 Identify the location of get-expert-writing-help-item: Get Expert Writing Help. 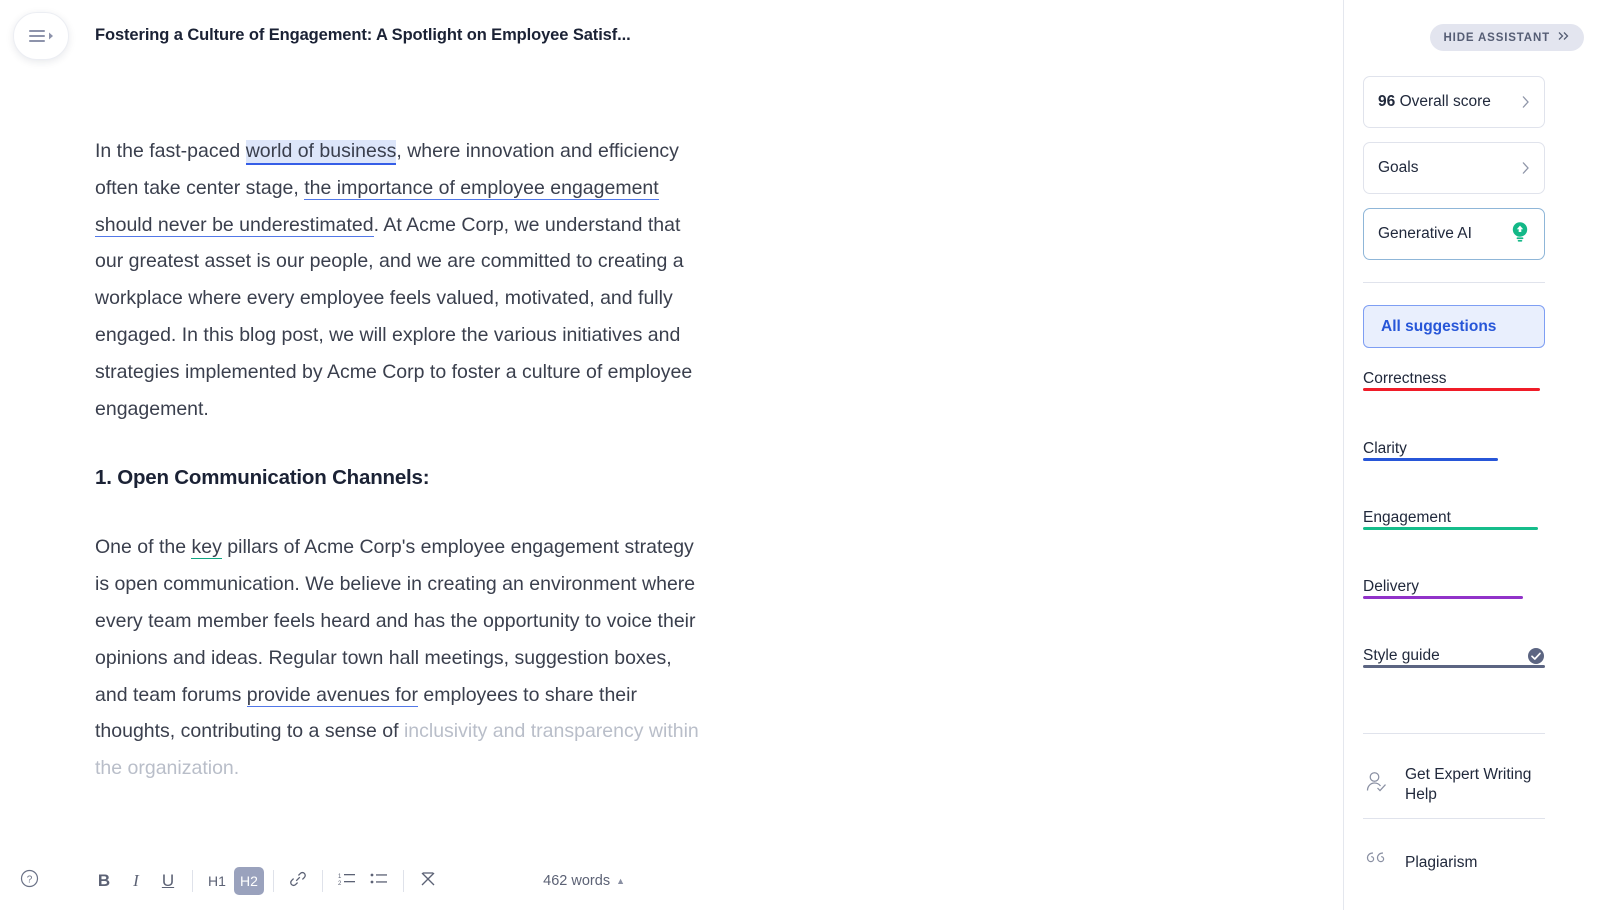
(1454, 785).